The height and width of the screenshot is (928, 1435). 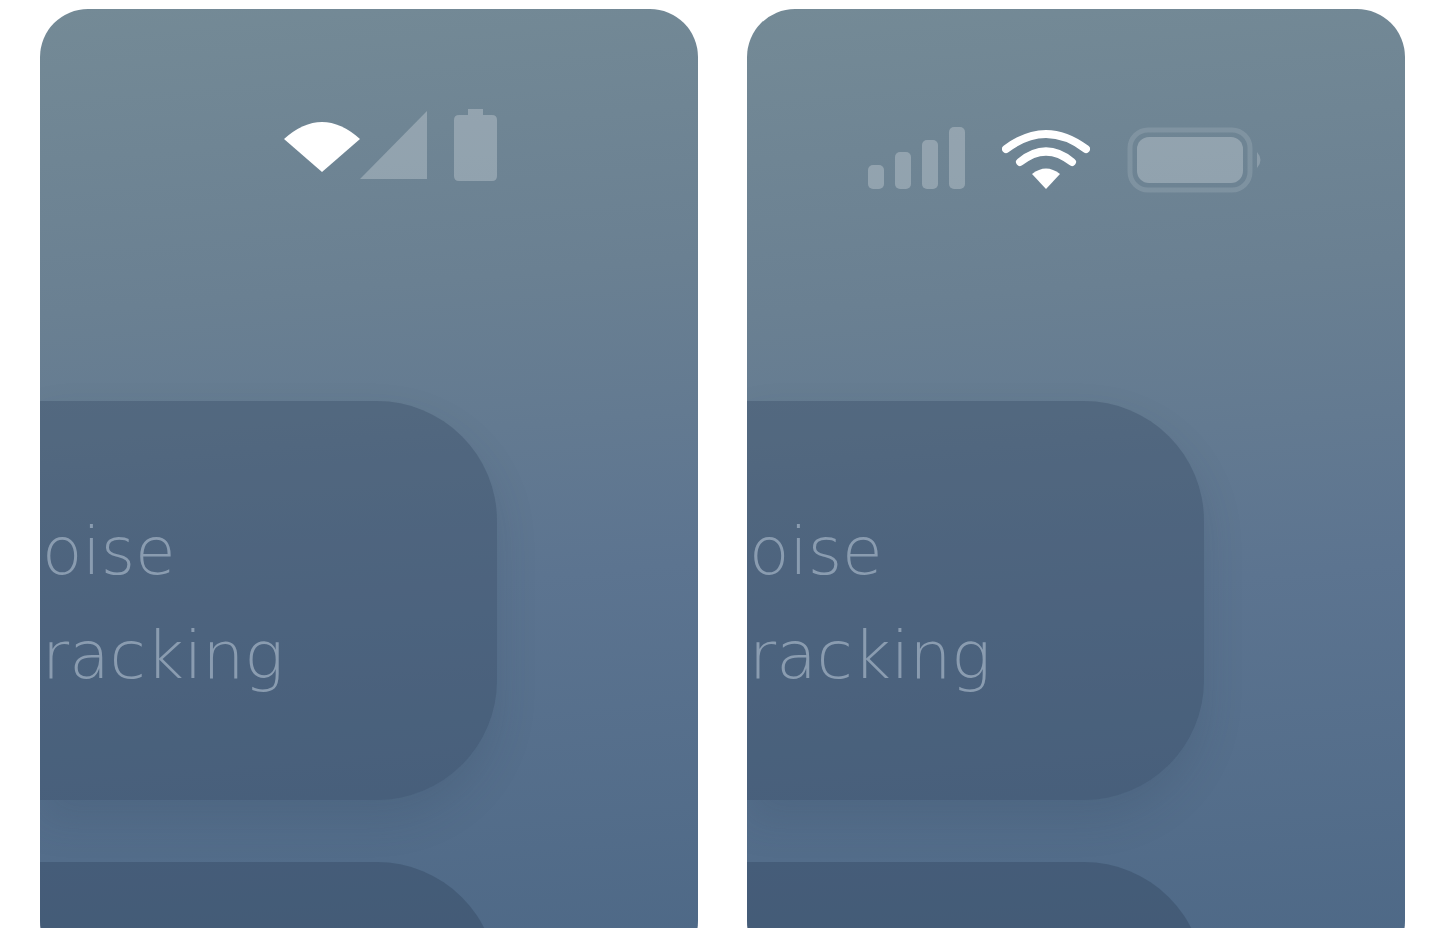 I want to click on battery-icon, so click(x=475, y=145).